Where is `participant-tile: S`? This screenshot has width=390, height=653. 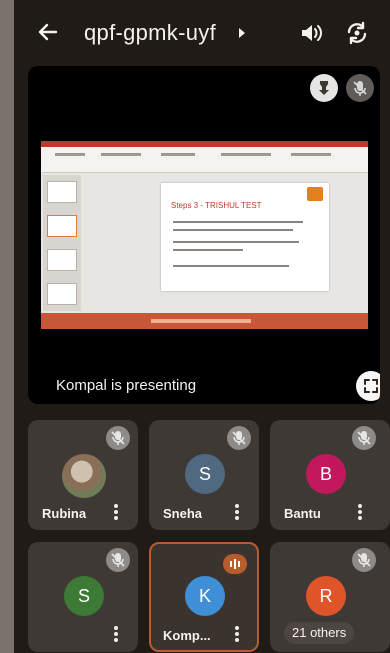
participant-tile: S is located at coordinates (83, 597).